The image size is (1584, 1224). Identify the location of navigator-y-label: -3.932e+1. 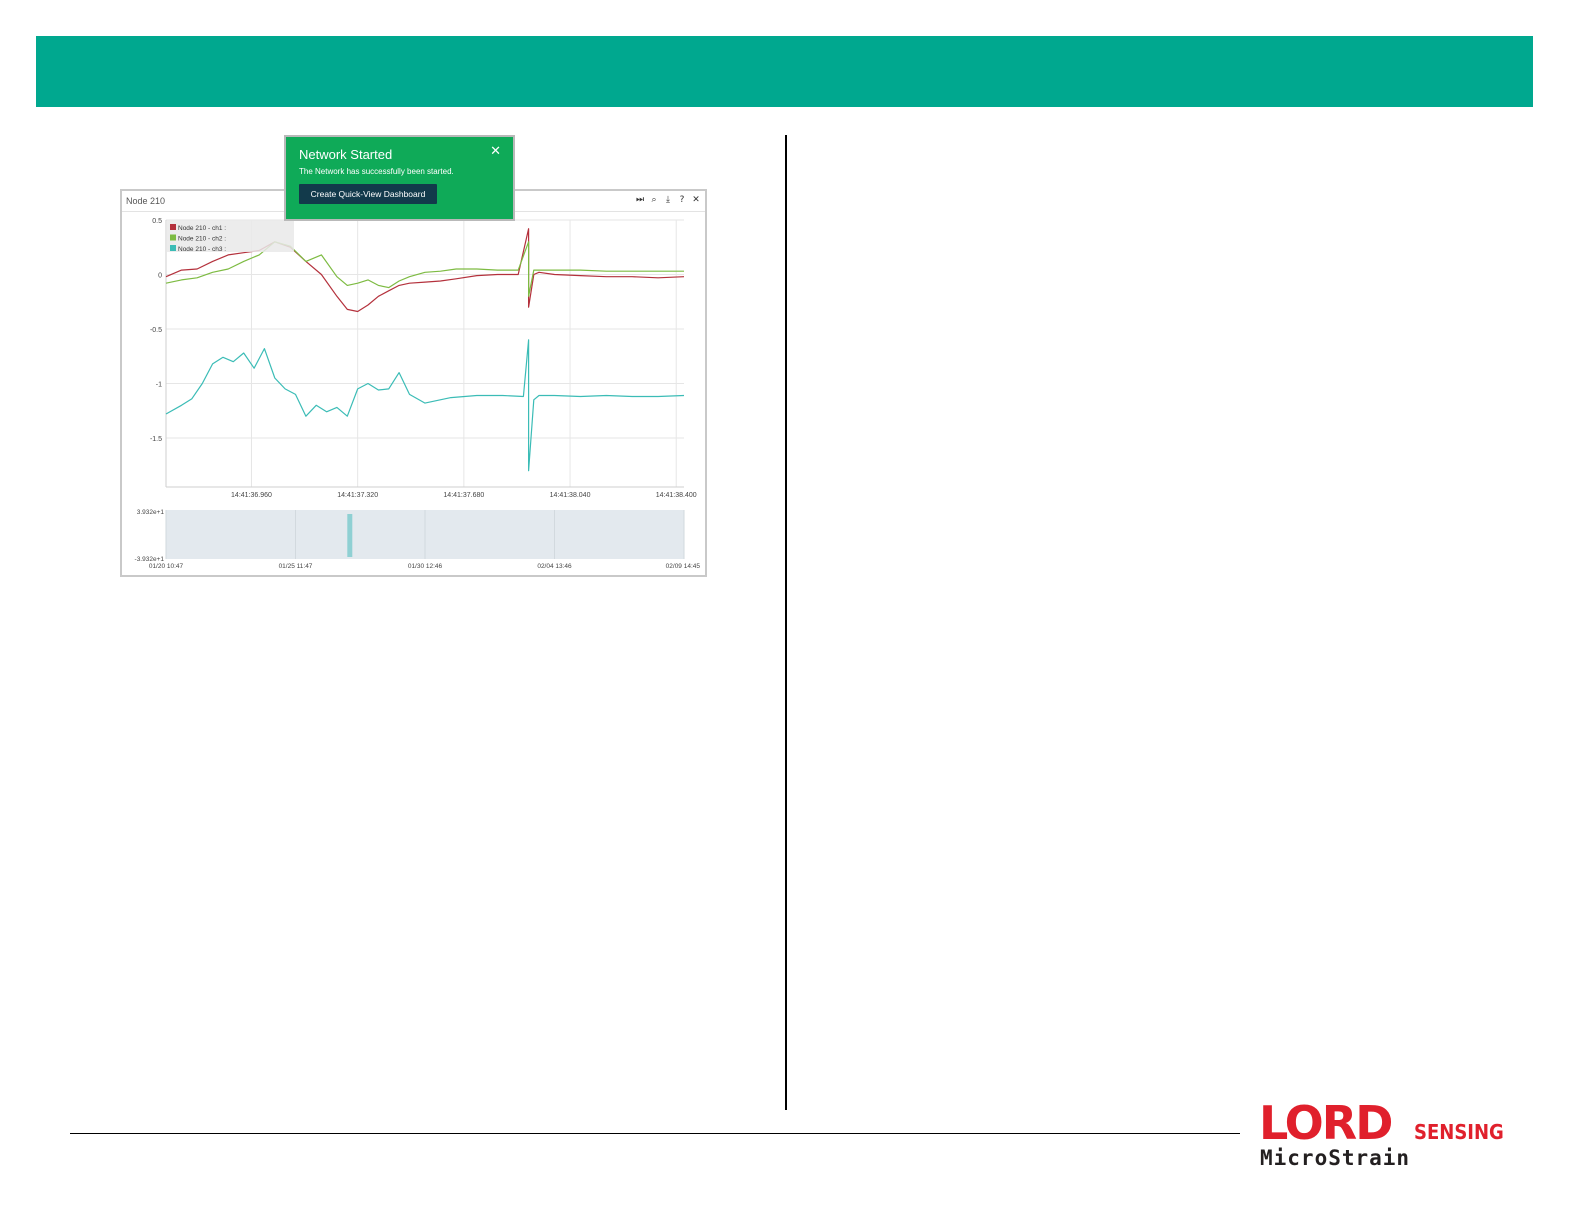
(150, 559).